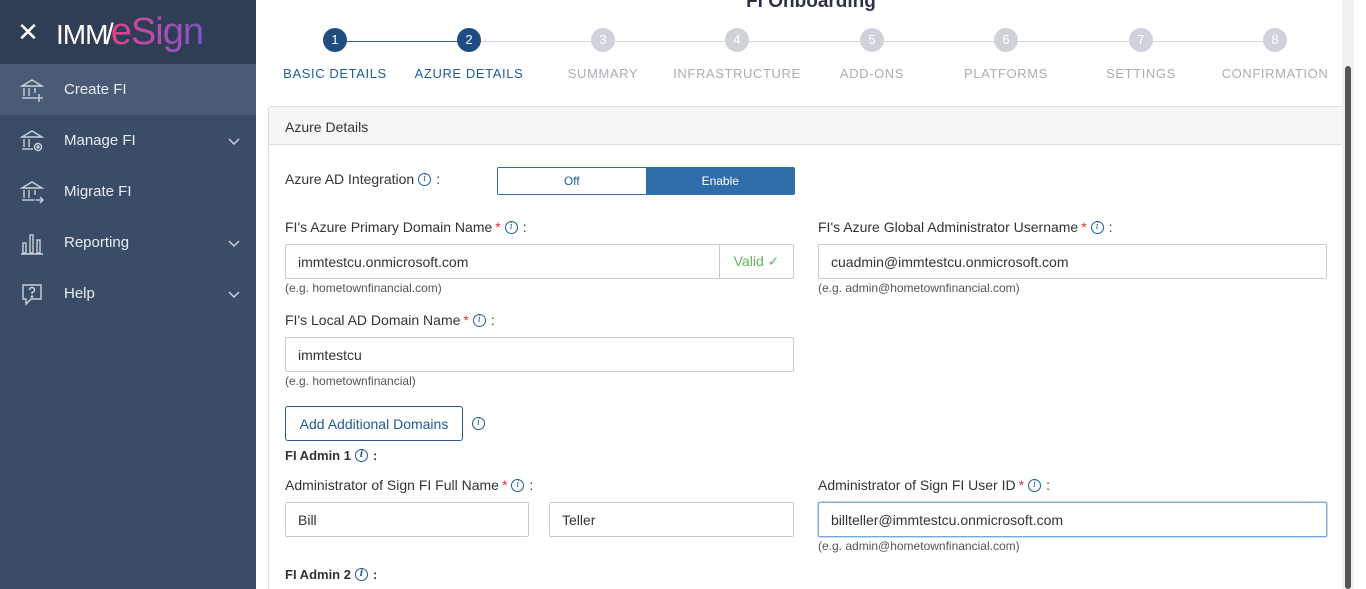 The height and width of the screenshot is (589, 1366). I want to click on admin-userid-label: Administrator of Sign FI User ID * i :, so click(934, 485).